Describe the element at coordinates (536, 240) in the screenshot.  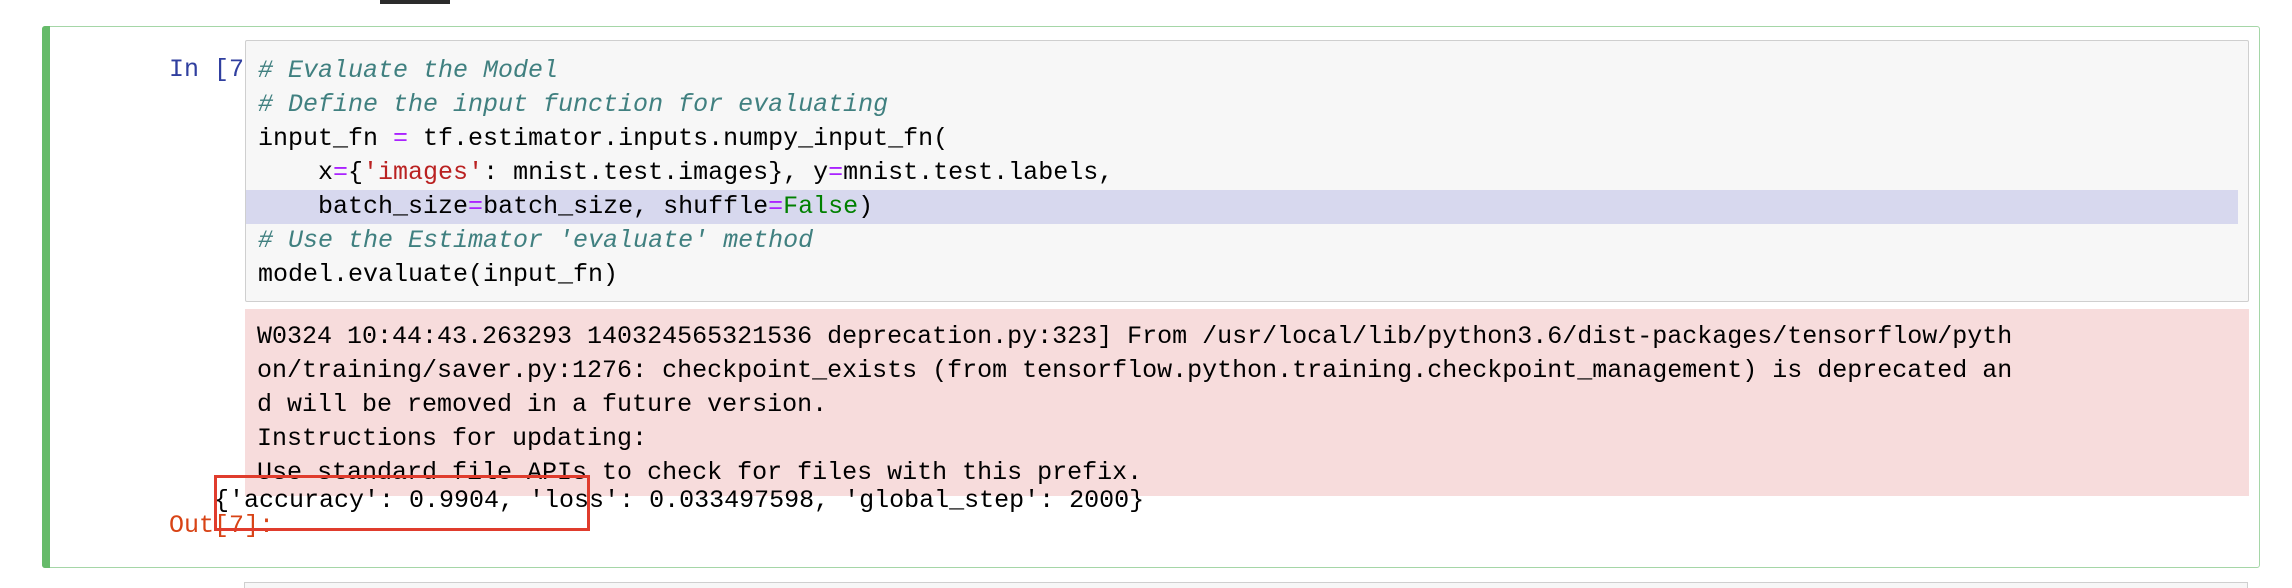
I see `code-token: # Use the Estimator 'evaluate' method` at that location.